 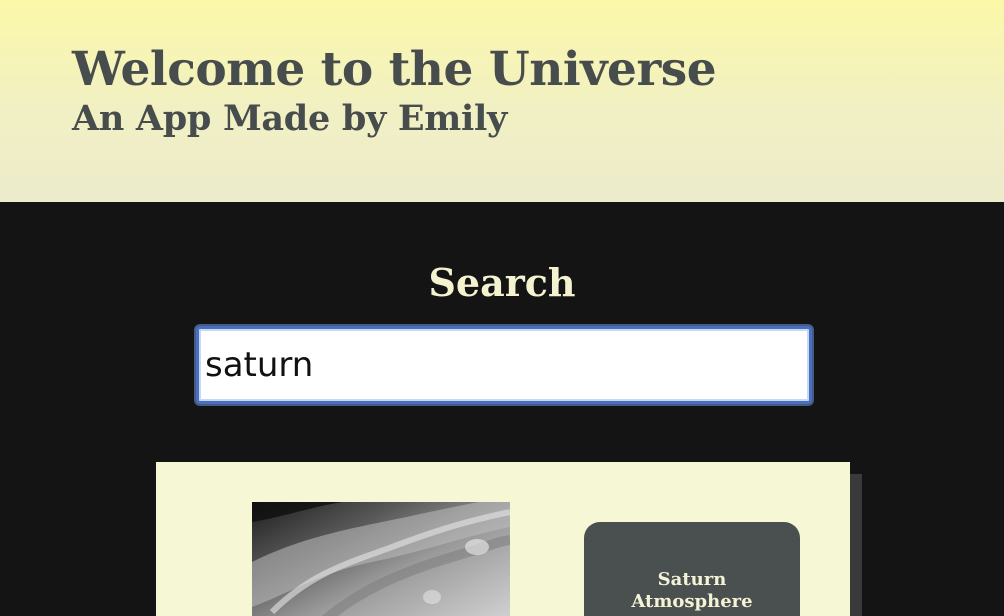 I want to click on result-button-line2: Atmosphere, so click(x=692, y=601).